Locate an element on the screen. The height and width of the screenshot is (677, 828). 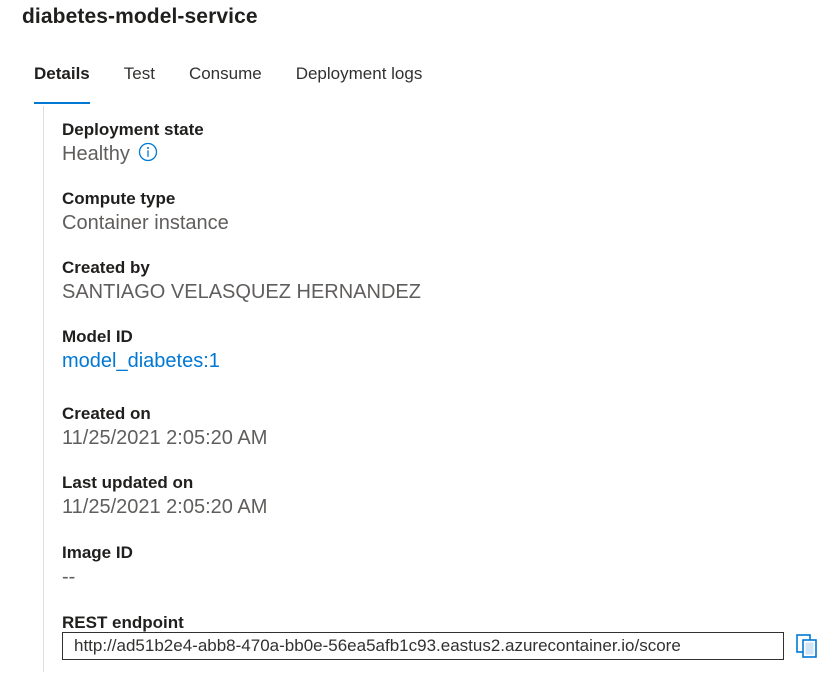
last-updated-on-field: Last updated on 11/25/2021 2:05:20 AM is located at coordinates (164, 497).